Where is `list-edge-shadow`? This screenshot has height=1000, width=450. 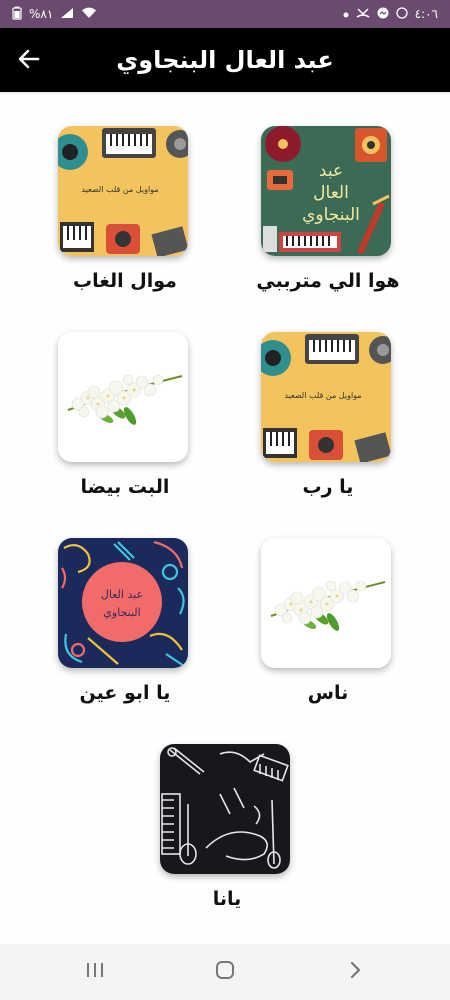 list-edge-shadow is located at coordinates (225, 93).